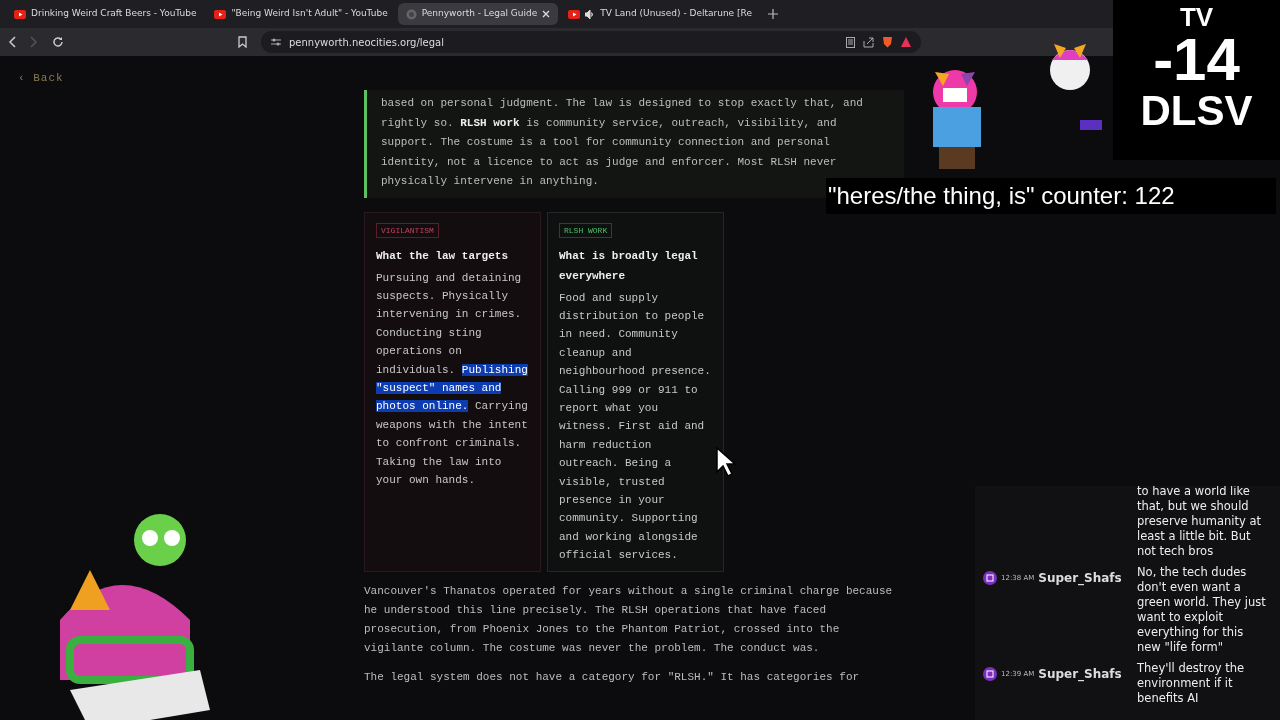 Image resolution: width=1280 pixels, height=720 pixels. I want to click on paragraph: Vancouver's Thanatos operated for years without a single criminal charge because he understood this line precisely. The RLSH operations that have faced prosecution, from Phoenix Jones to the Phantom Patriot, crossed into the vigilante column. The costume was never the problem. The conduct was., so click(629, 619).